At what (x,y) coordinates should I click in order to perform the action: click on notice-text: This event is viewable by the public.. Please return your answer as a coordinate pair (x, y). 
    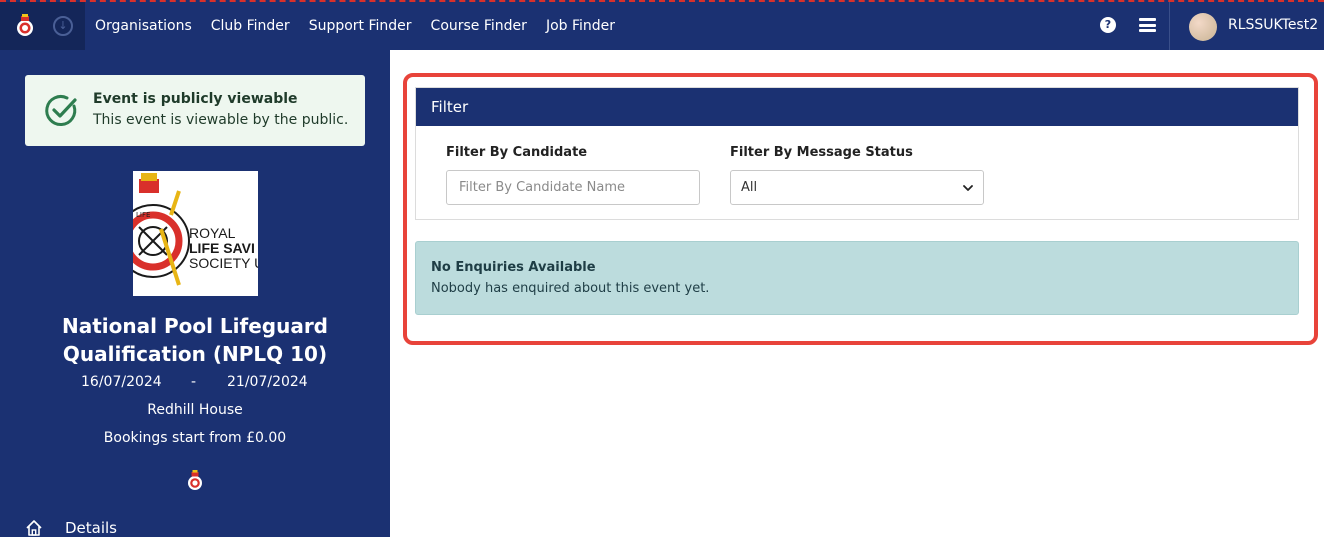
    Looking at the image, I should click on (221, 120).